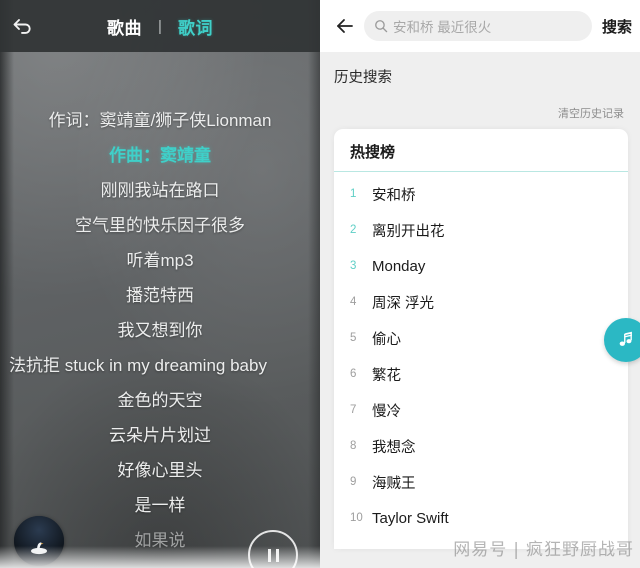  What do you see at coordinates (394, 195) in the screenshot?
I see `hot-item-title: 安和桥` at bounding box center [394, 195].